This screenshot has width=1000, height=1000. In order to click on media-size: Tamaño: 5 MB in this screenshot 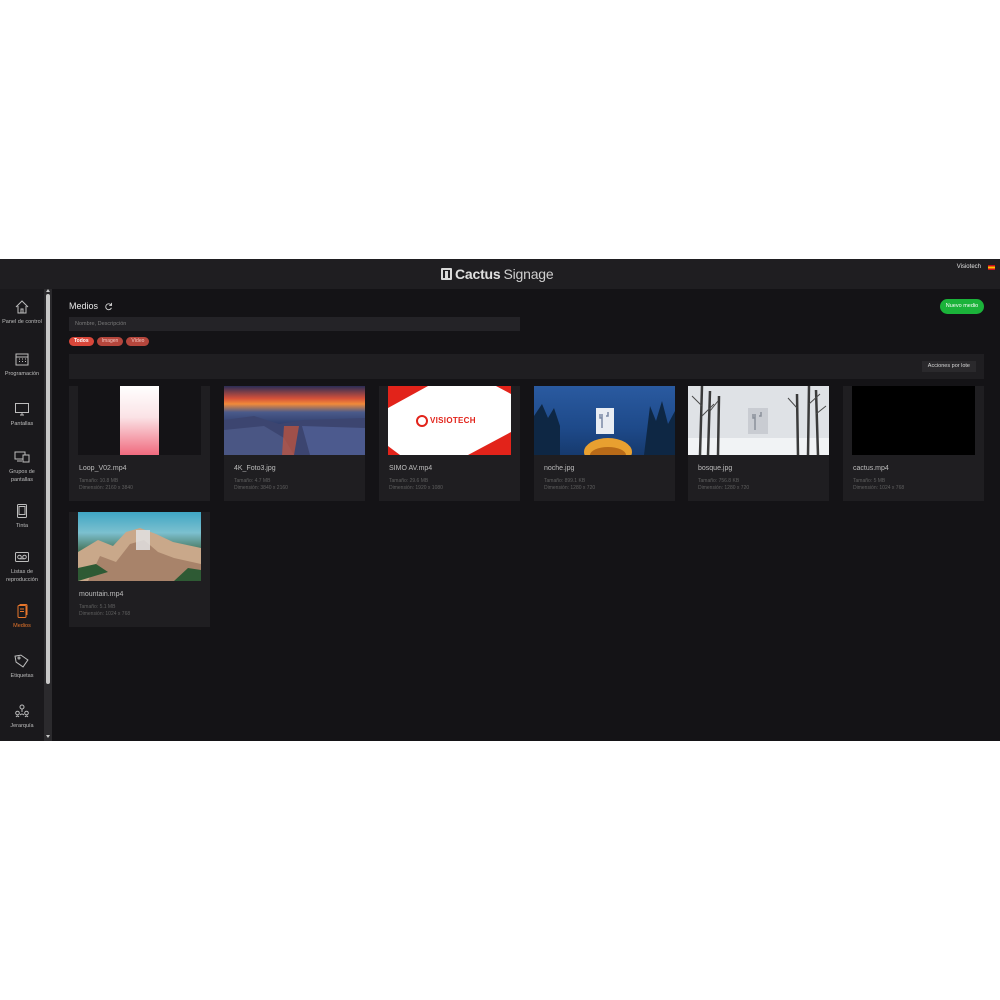, I will do `click(869, 481)`.